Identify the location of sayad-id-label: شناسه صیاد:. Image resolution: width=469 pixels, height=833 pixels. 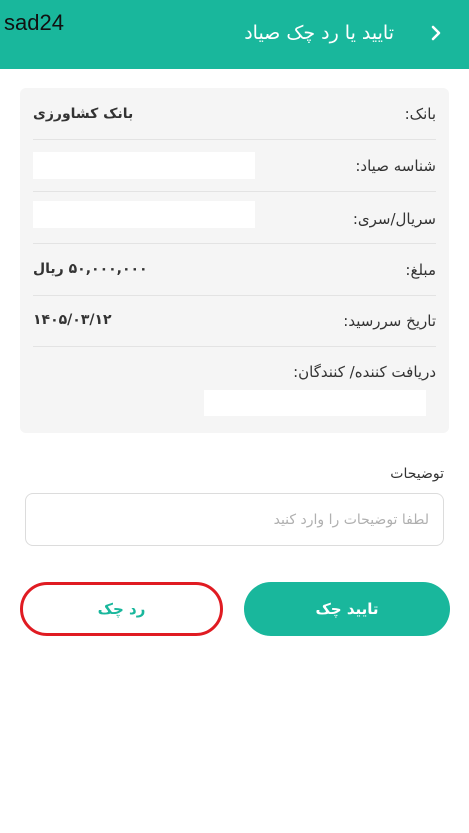
(395, 166).